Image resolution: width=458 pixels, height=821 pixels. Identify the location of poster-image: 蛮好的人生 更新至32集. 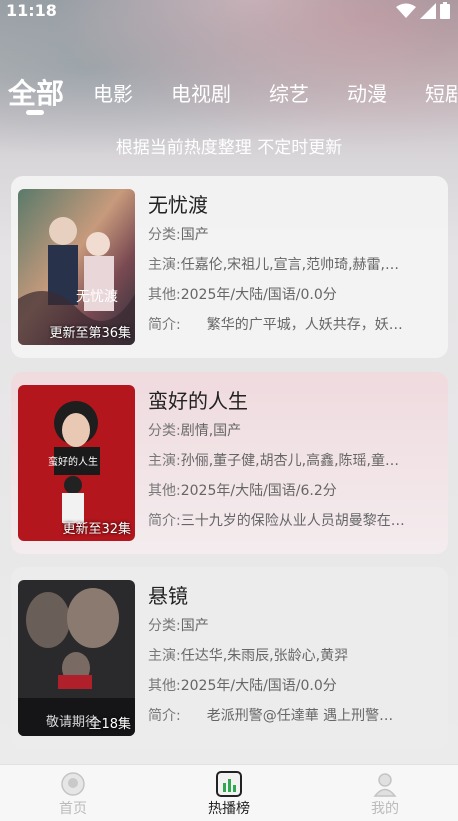
(76, 463).